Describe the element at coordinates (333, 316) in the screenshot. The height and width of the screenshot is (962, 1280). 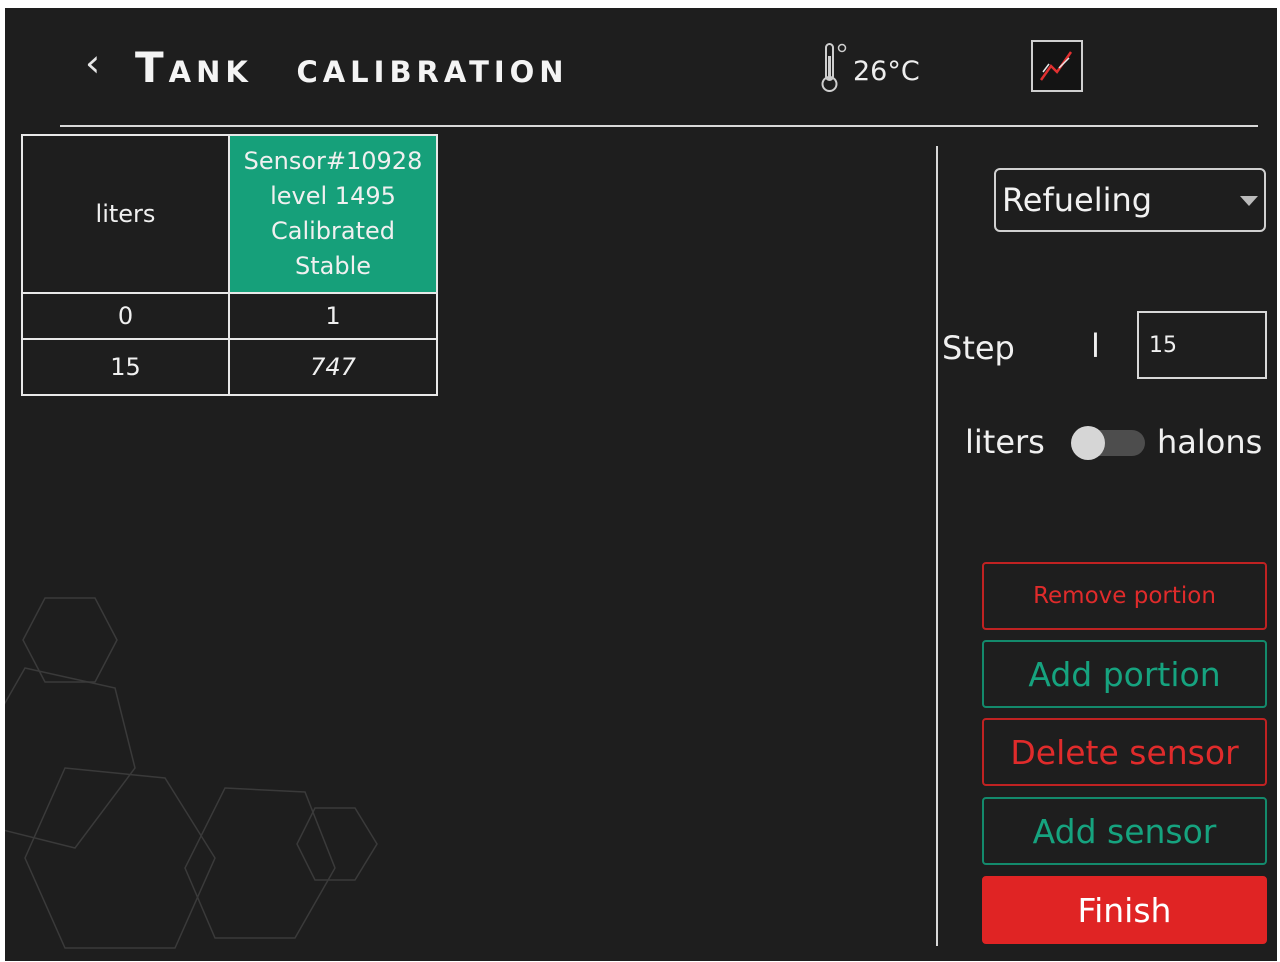
I see `sensor-value-cell: 1` at that location.